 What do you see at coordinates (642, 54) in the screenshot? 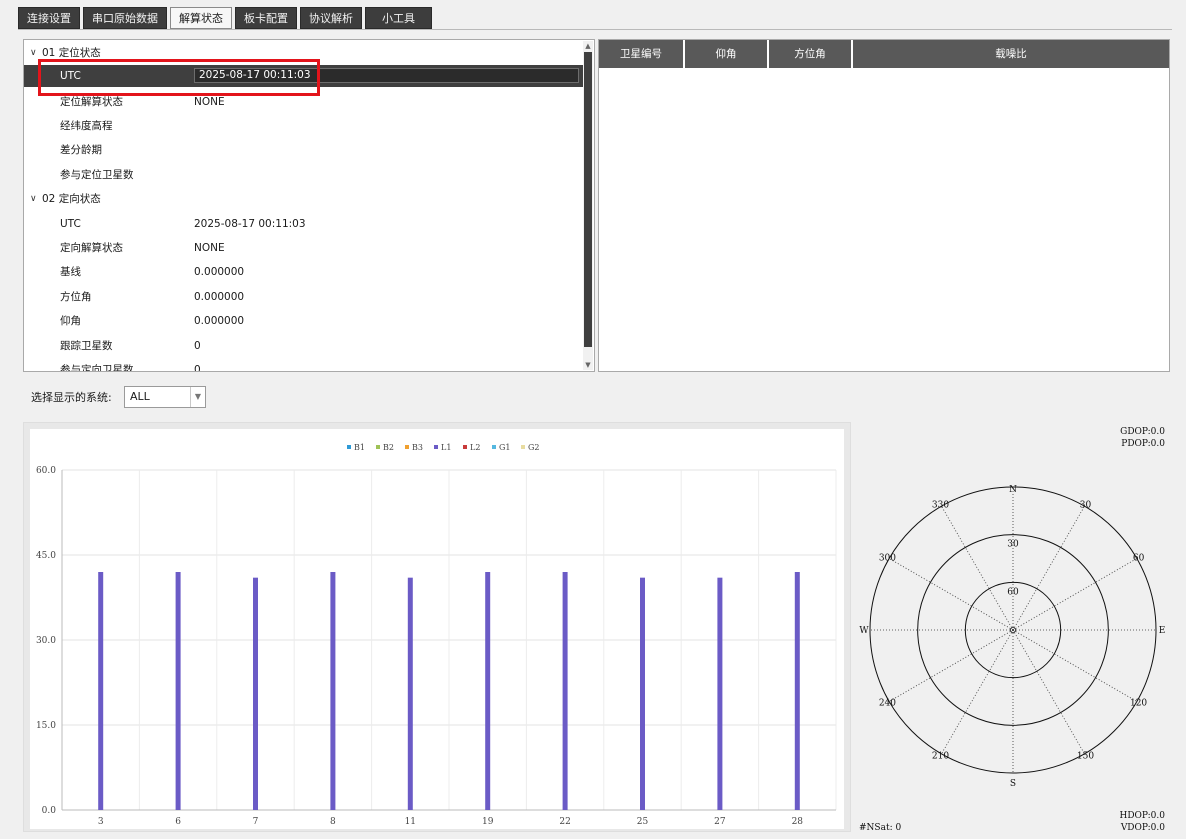
I see `column-header-sat-id: 卫星编号` at bounding box center [642, 54].